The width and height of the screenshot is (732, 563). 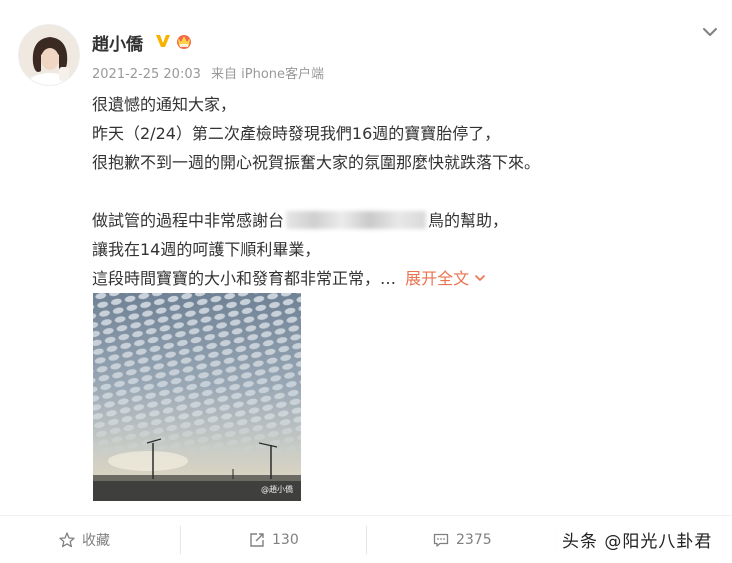 I want to click on image-watermark: @趙小僑, so click(x=277, y=489).